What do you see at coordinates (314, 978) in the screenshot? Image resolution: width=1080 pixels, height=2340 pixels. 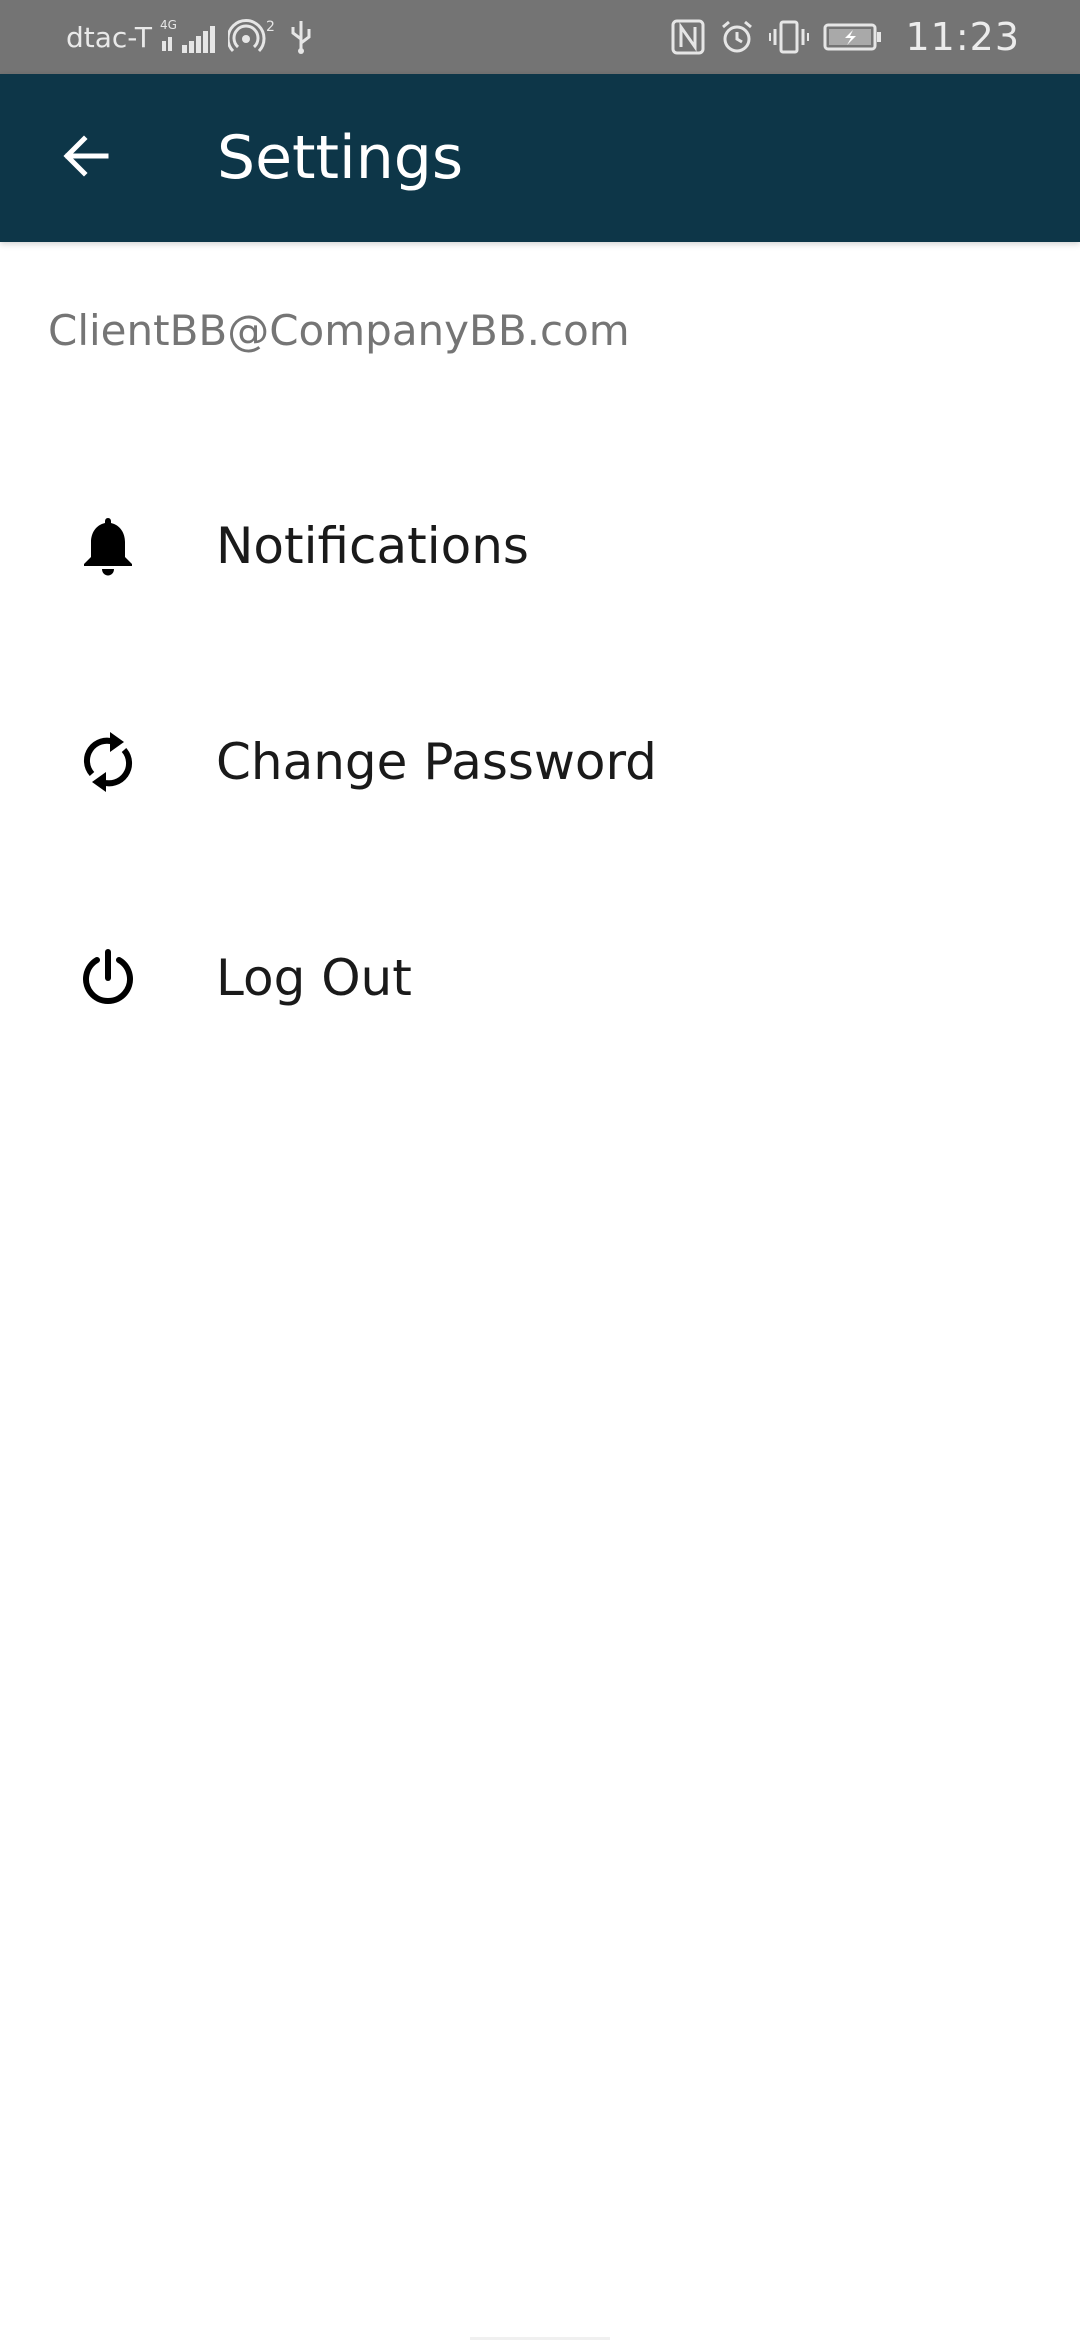 I see `log-out-label: Log Out` at bounding box center [314, 978].